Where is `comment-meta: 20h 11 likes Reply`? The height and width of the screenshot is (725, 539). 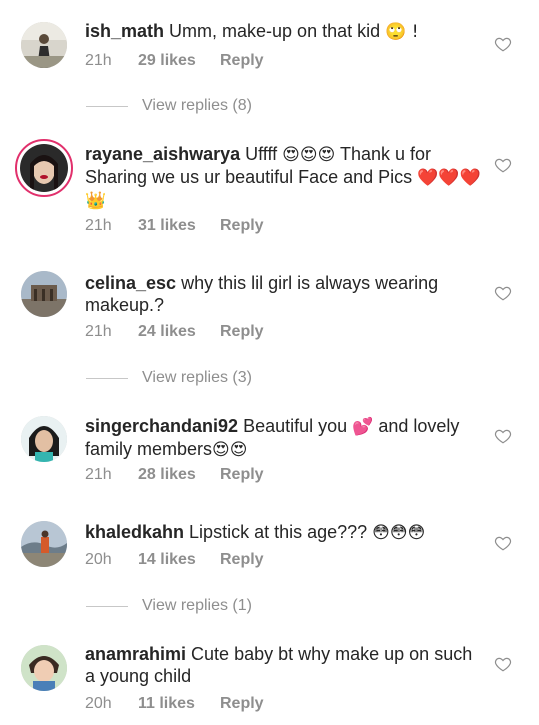 comment-meta: 20h 11 likes Reply is located at coordinates (174, 704).